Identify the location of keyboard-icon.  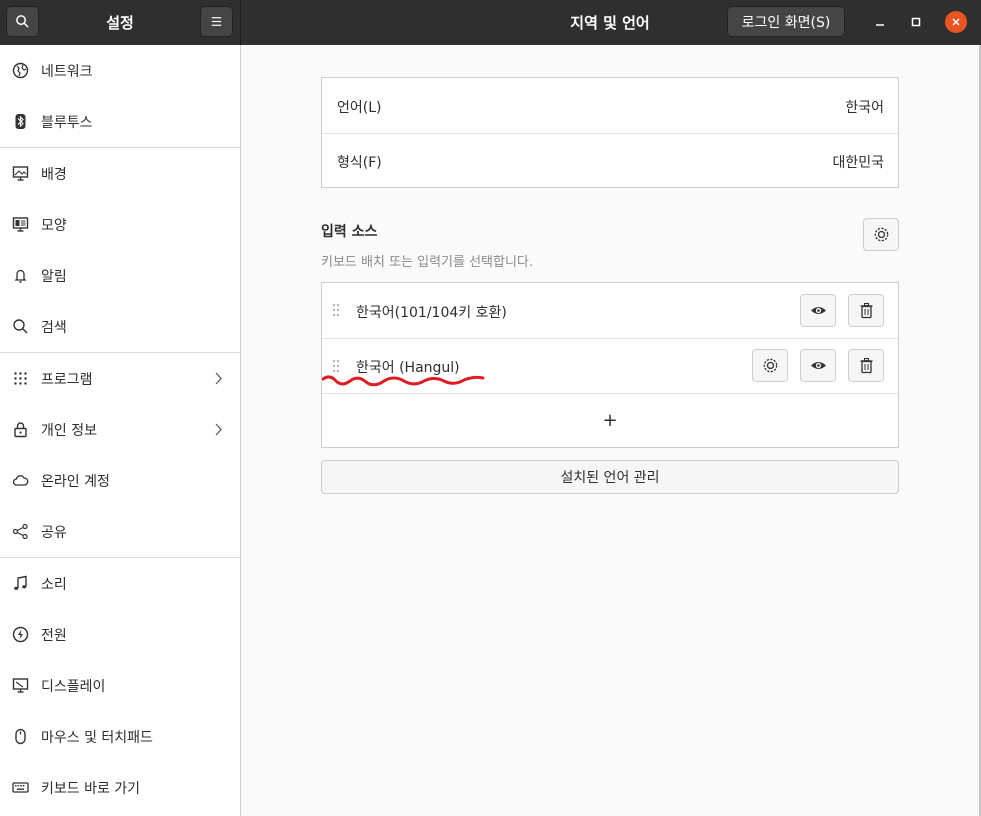
(20, 787).